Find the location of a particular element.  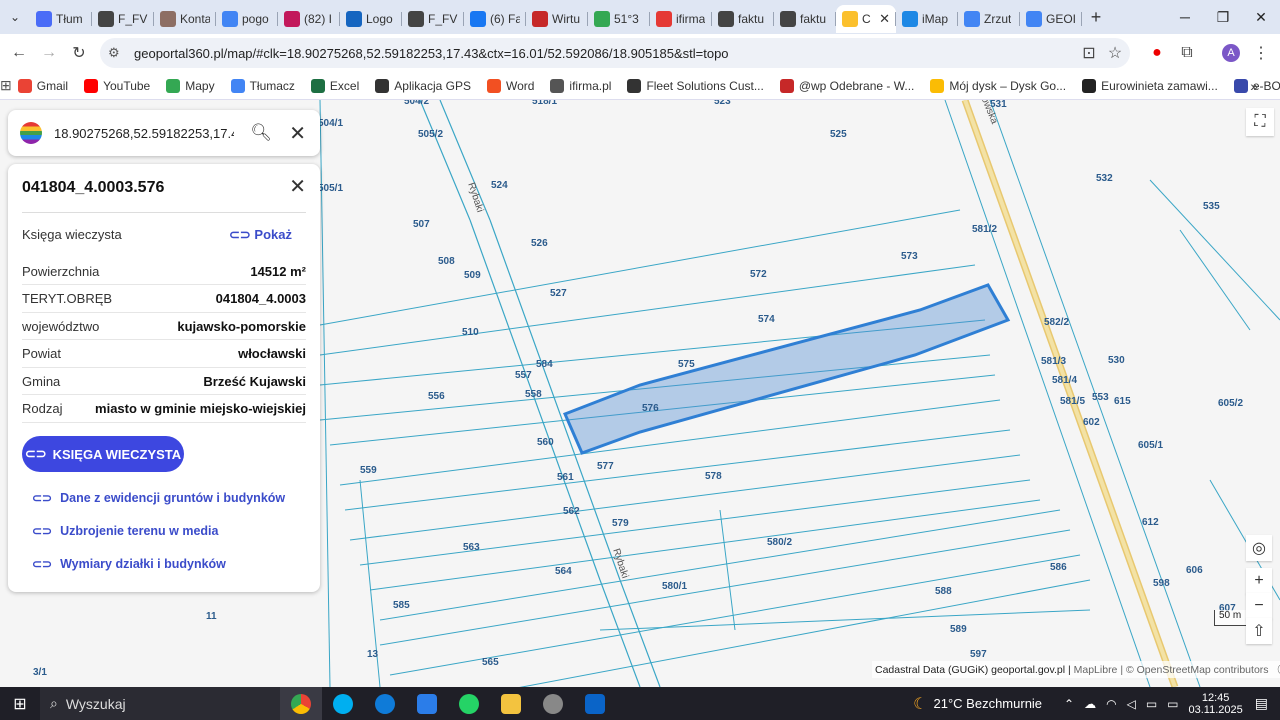

bookmark-item: Word is located at coordinates (510, 85).